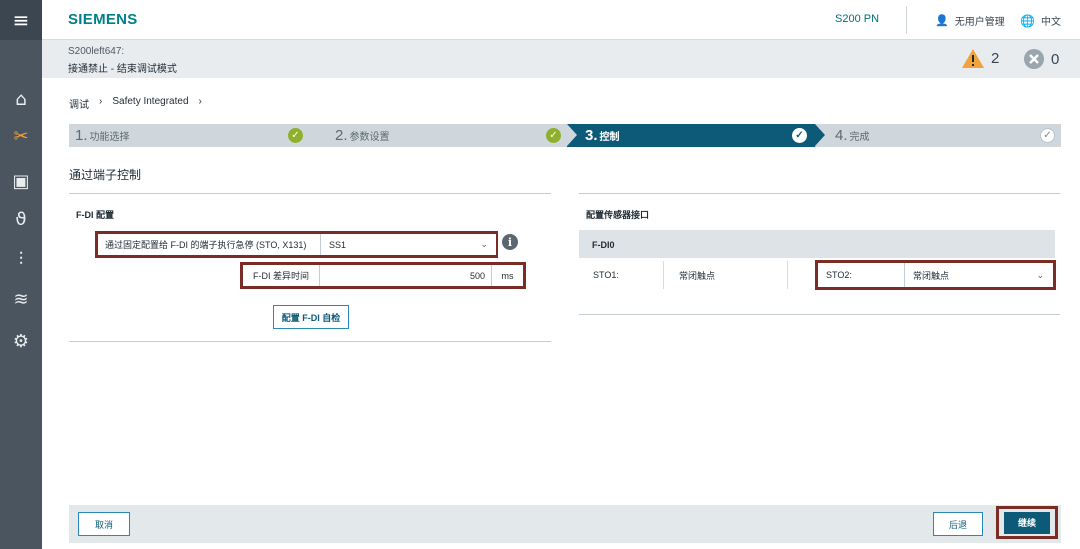 This screenshot has height=549, width=1080. What do you see at coordinates (1027, 20) in the screenshot?
I see `globe-icon: 🌐` at bounding box center [1027, 20].